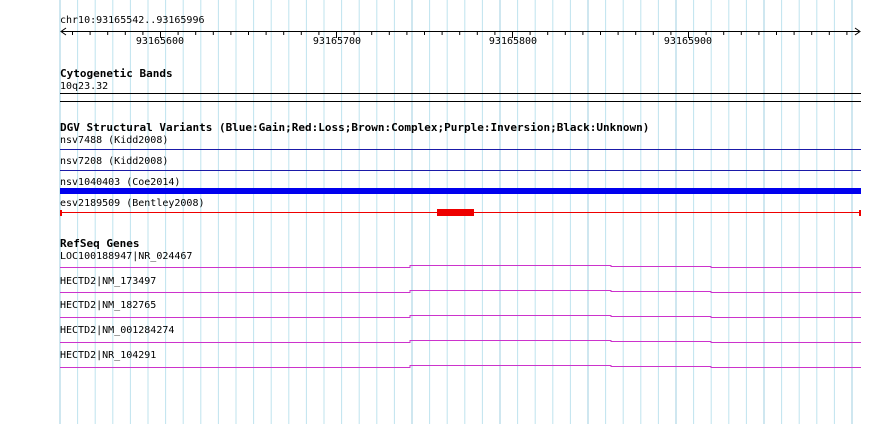  I want to click on cyto-track-title: Cytogenetic Bands, so click(116, 73).